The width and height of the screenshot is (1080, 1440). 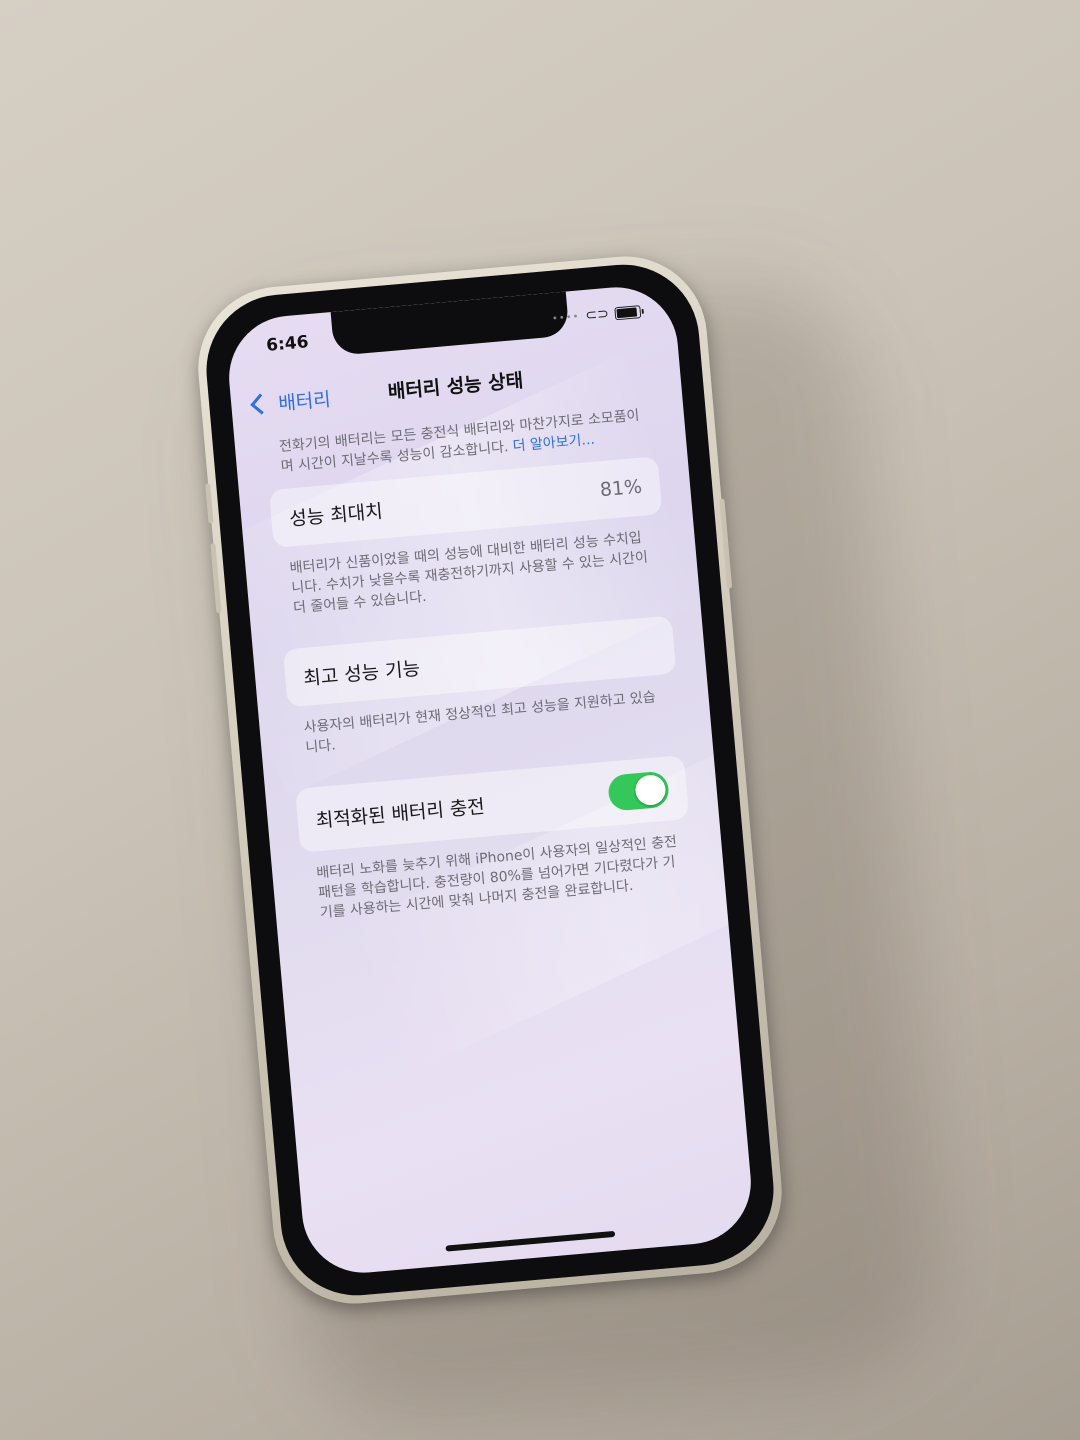 What do you see at coordinates (597, 314) in the screenshot?
I see `link-icon: ⊂⊃` at bounding box center [597, 314].